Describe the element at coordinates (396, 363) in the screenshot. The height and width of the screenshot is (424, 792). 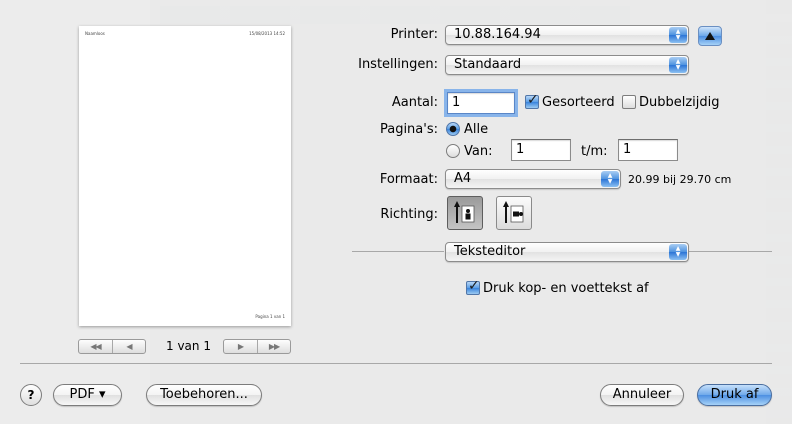
I see `bottom-divider` at that location.